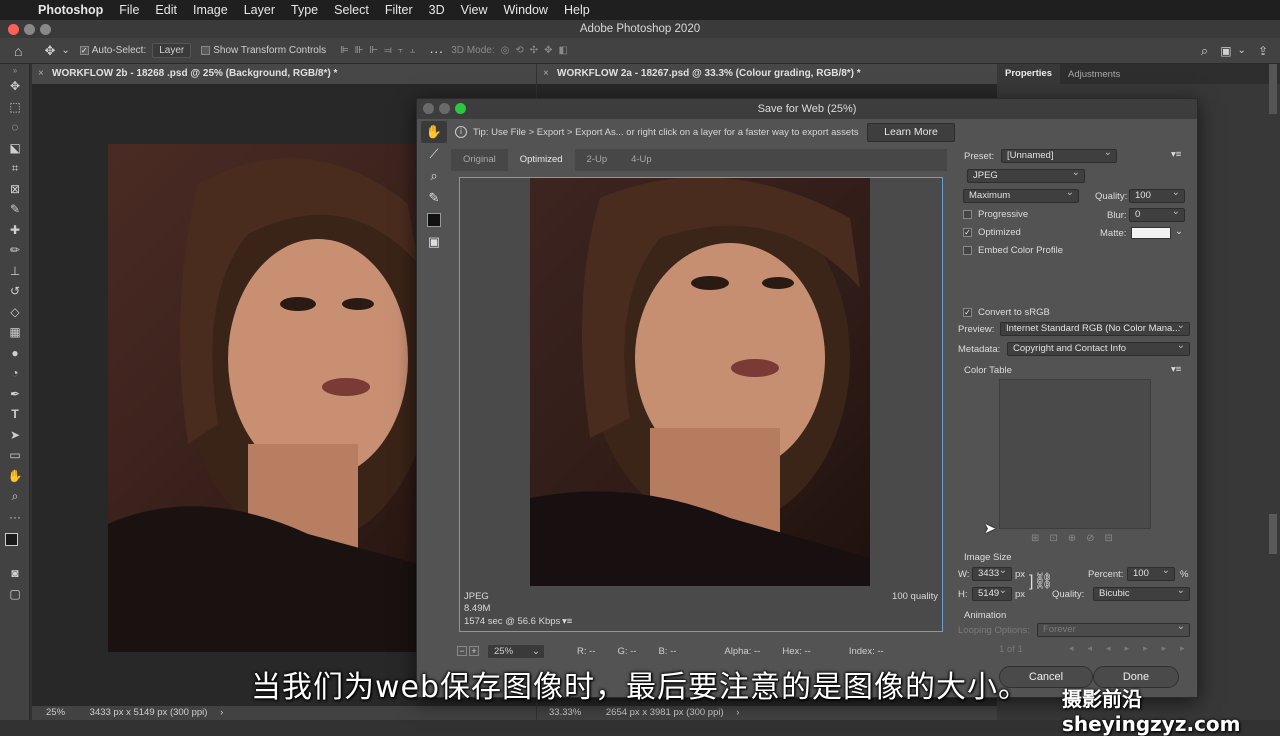  I want to click on quality-level-dropdown: Maximum, so click(1021, 195).